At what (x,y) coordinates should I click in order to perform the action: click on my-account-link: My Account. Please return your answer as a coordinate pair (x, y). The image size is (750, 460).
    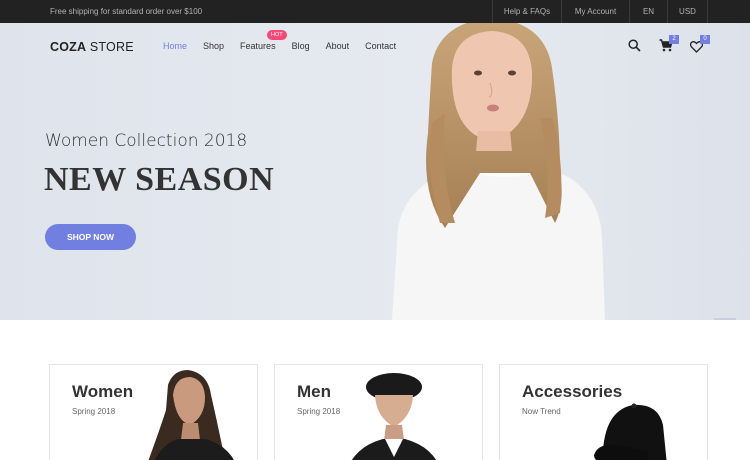
    Looking at the image, I should click on (596, 11).